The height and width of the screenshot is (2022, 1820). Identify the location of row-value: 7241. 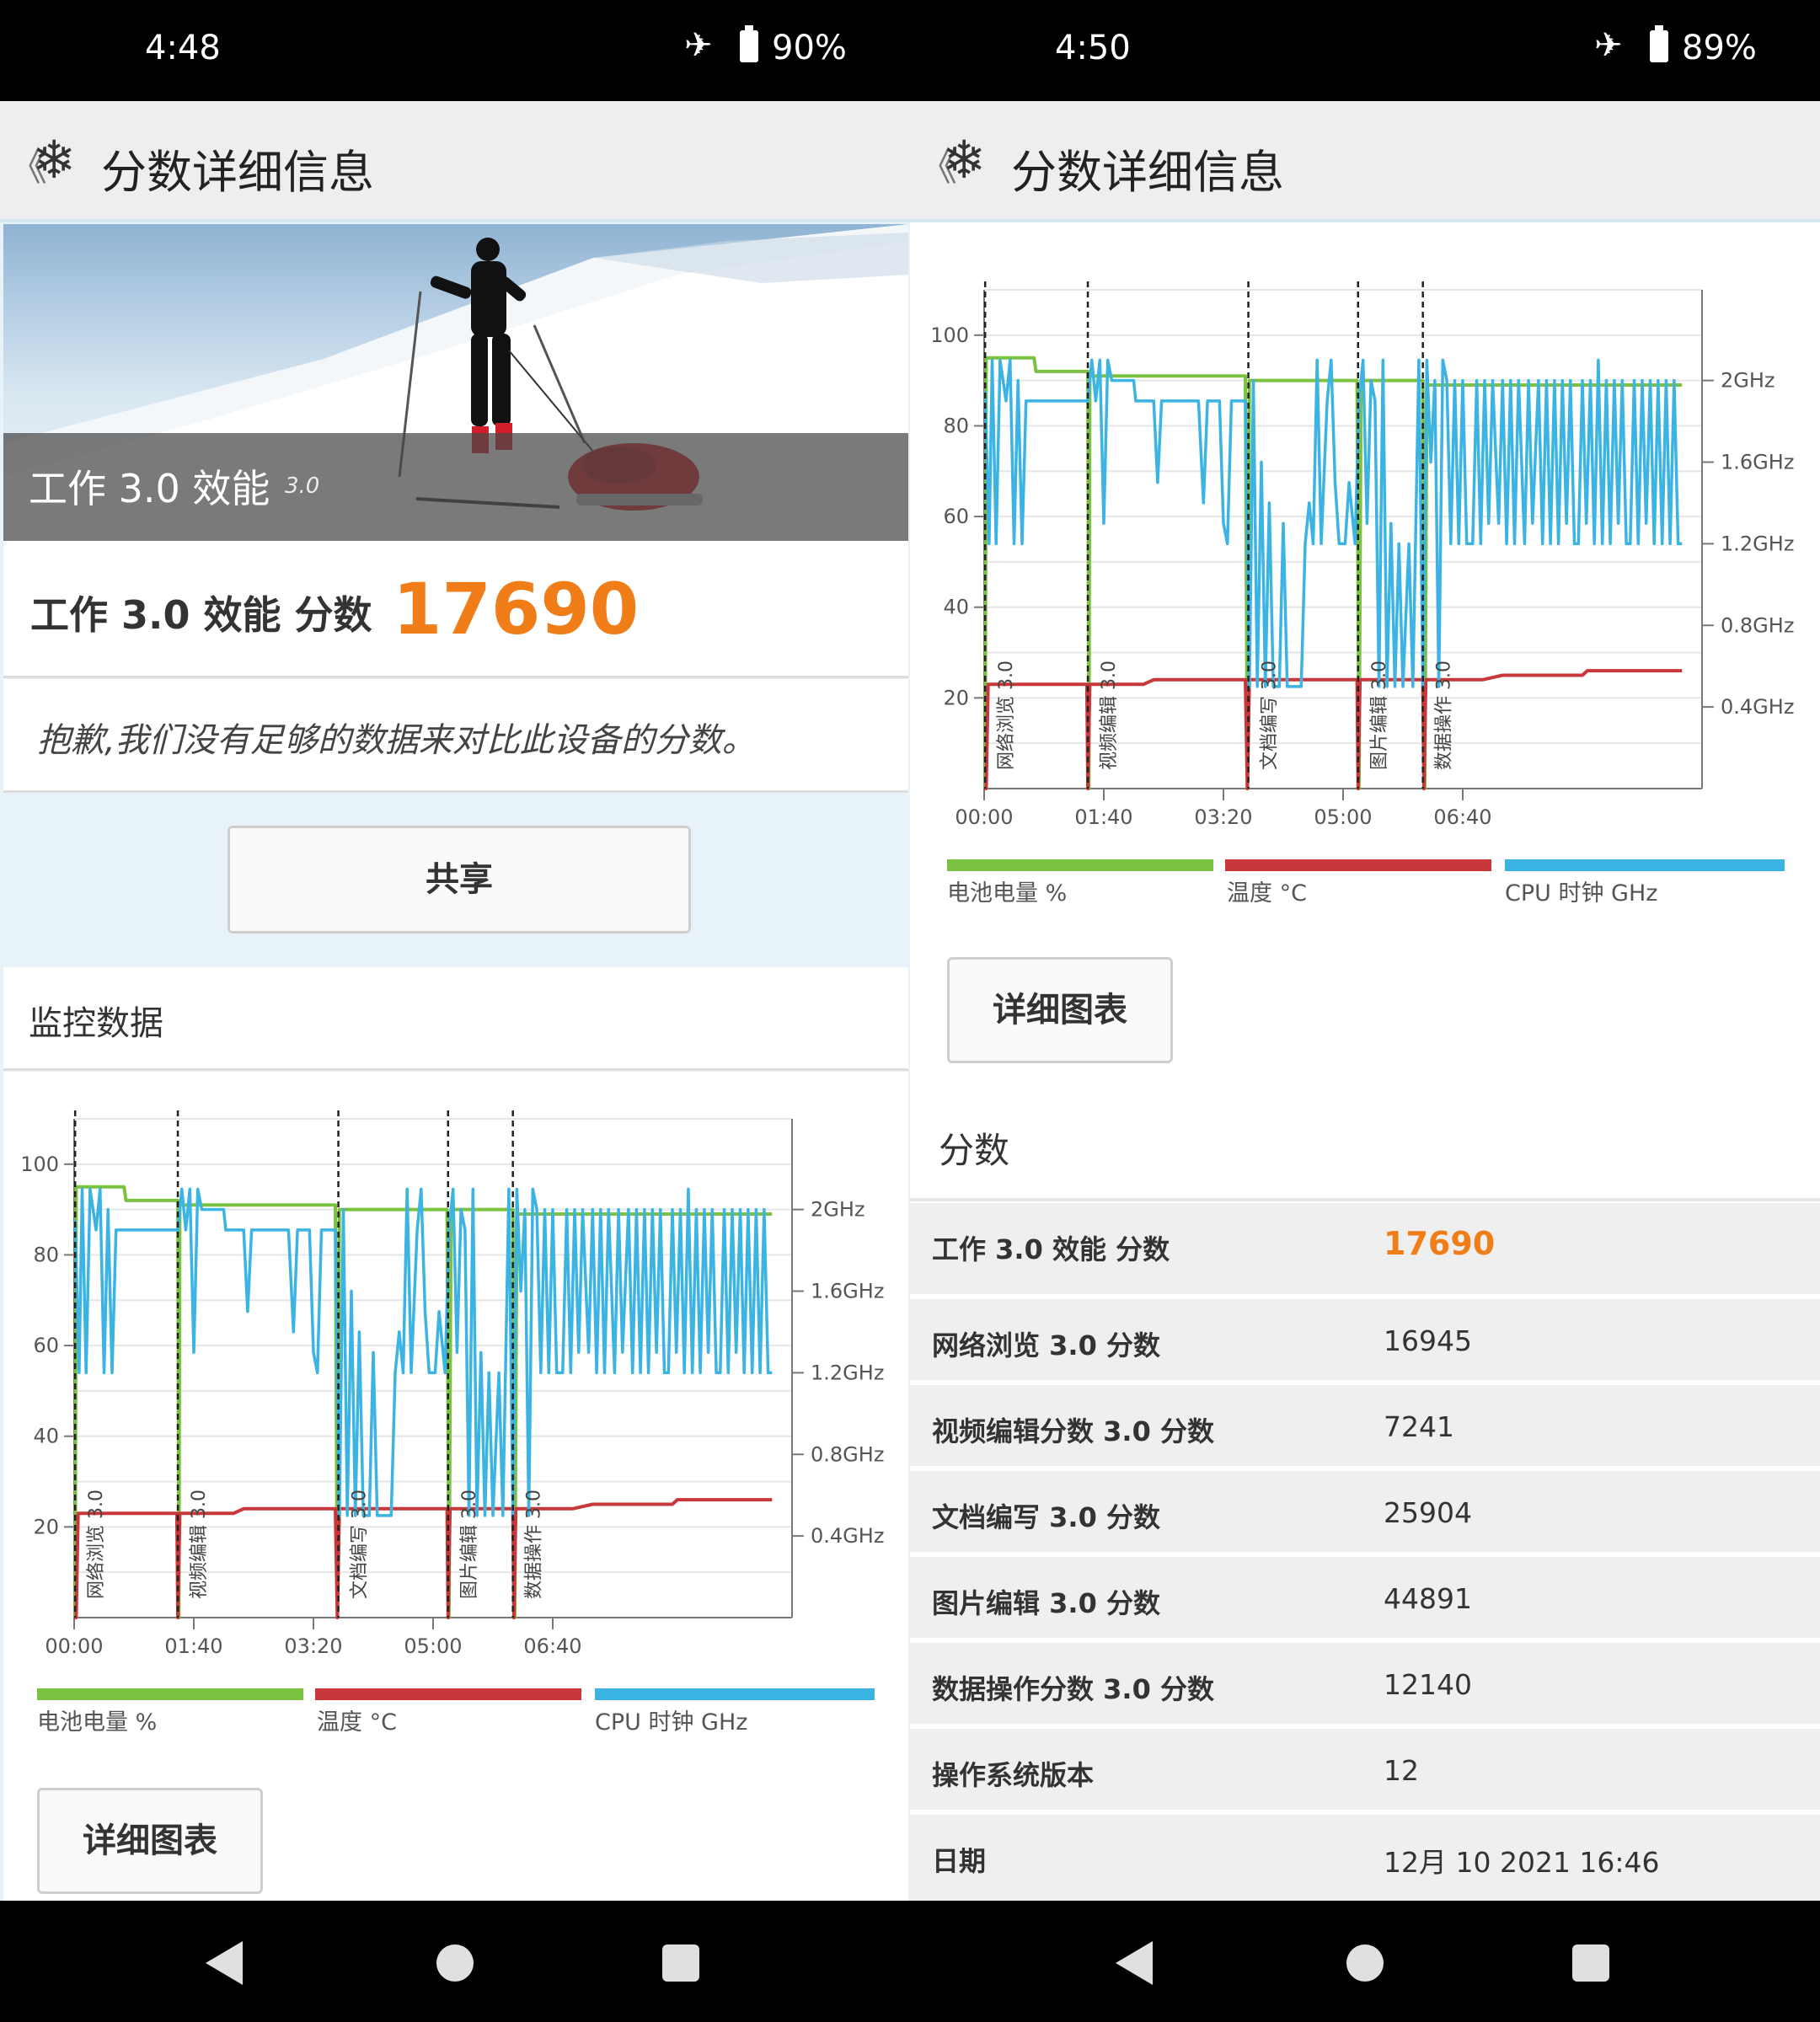
(1419, 1426).